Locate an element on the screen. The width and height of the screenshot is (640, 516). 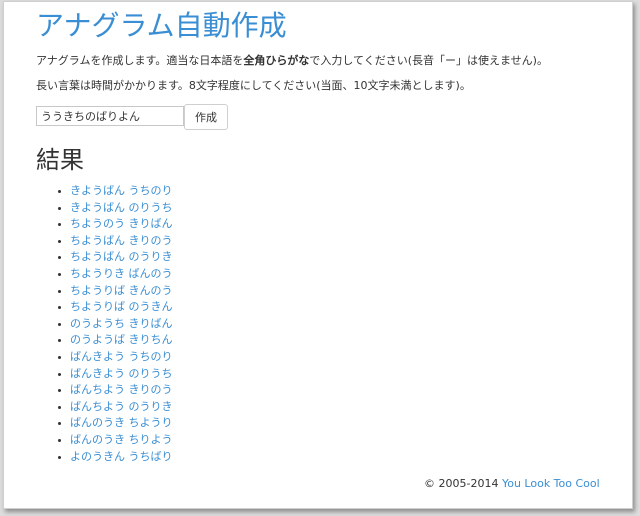
result-link: ちようのう きりばん is located at coordinates (121, 223).